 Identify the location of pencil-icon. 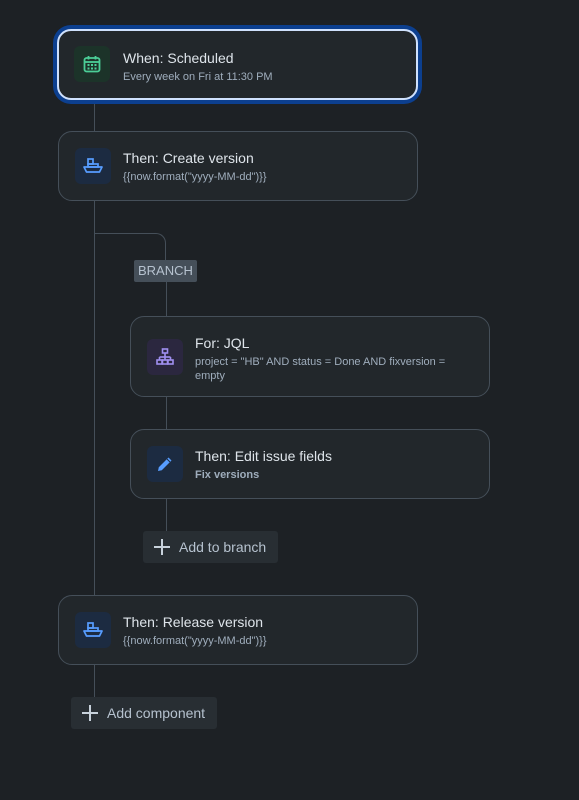
(165, 464).